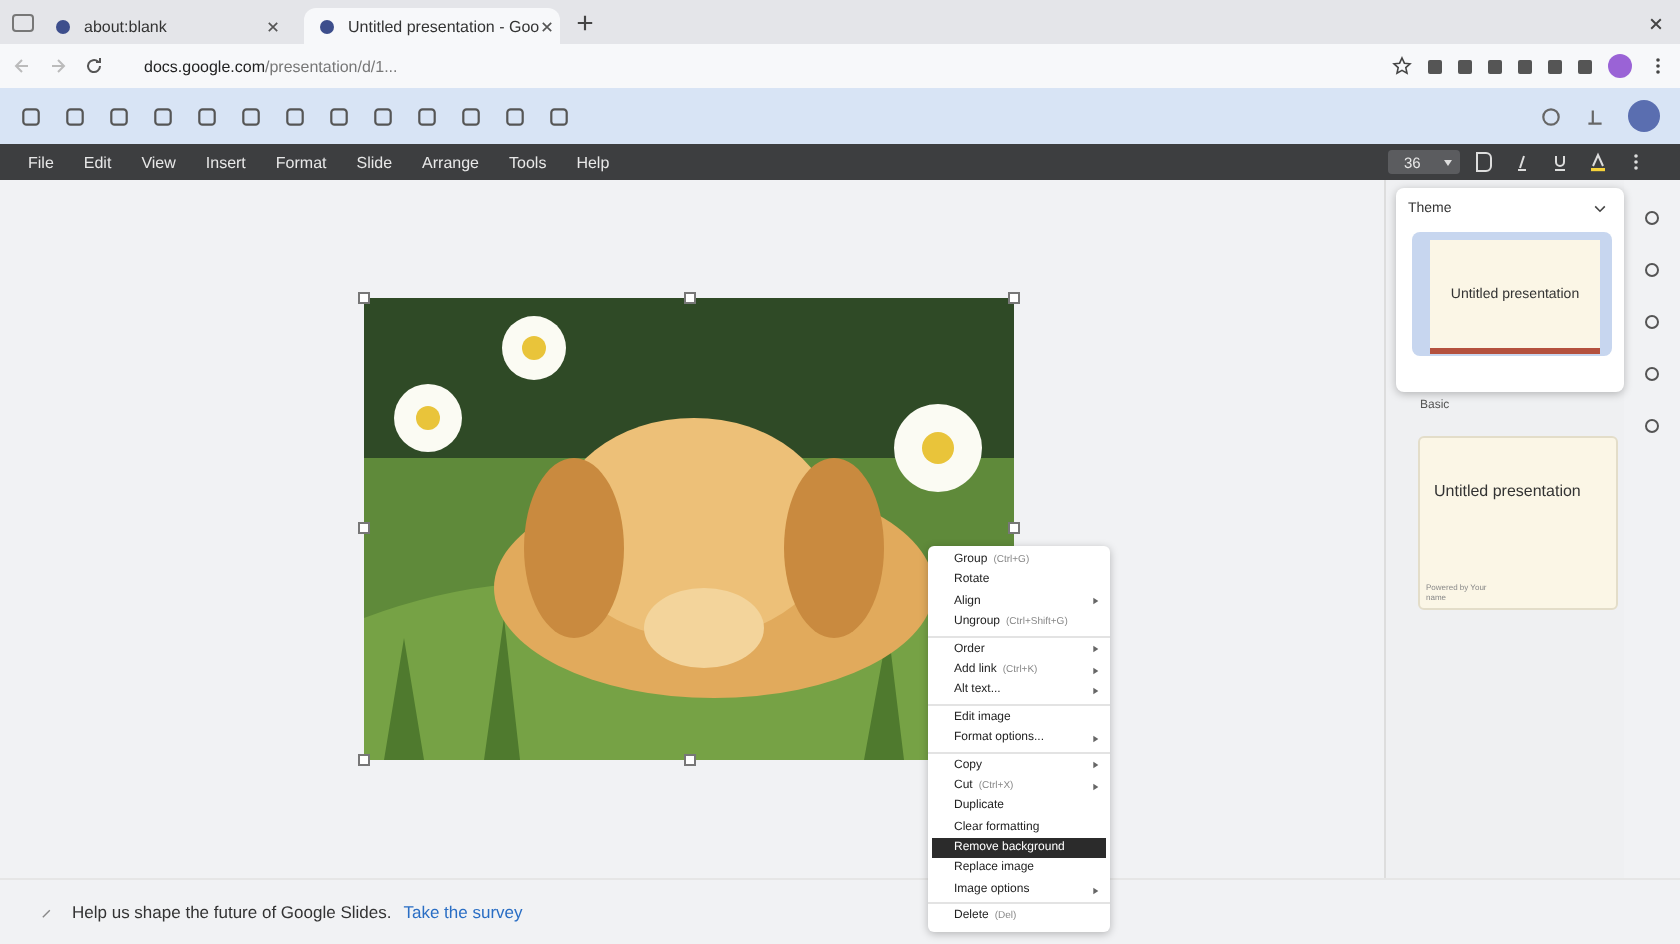  What do you see at coordinates (23, 23) in the screenshot?
I see `tab-list-icon` at bounding box center [23, 23].